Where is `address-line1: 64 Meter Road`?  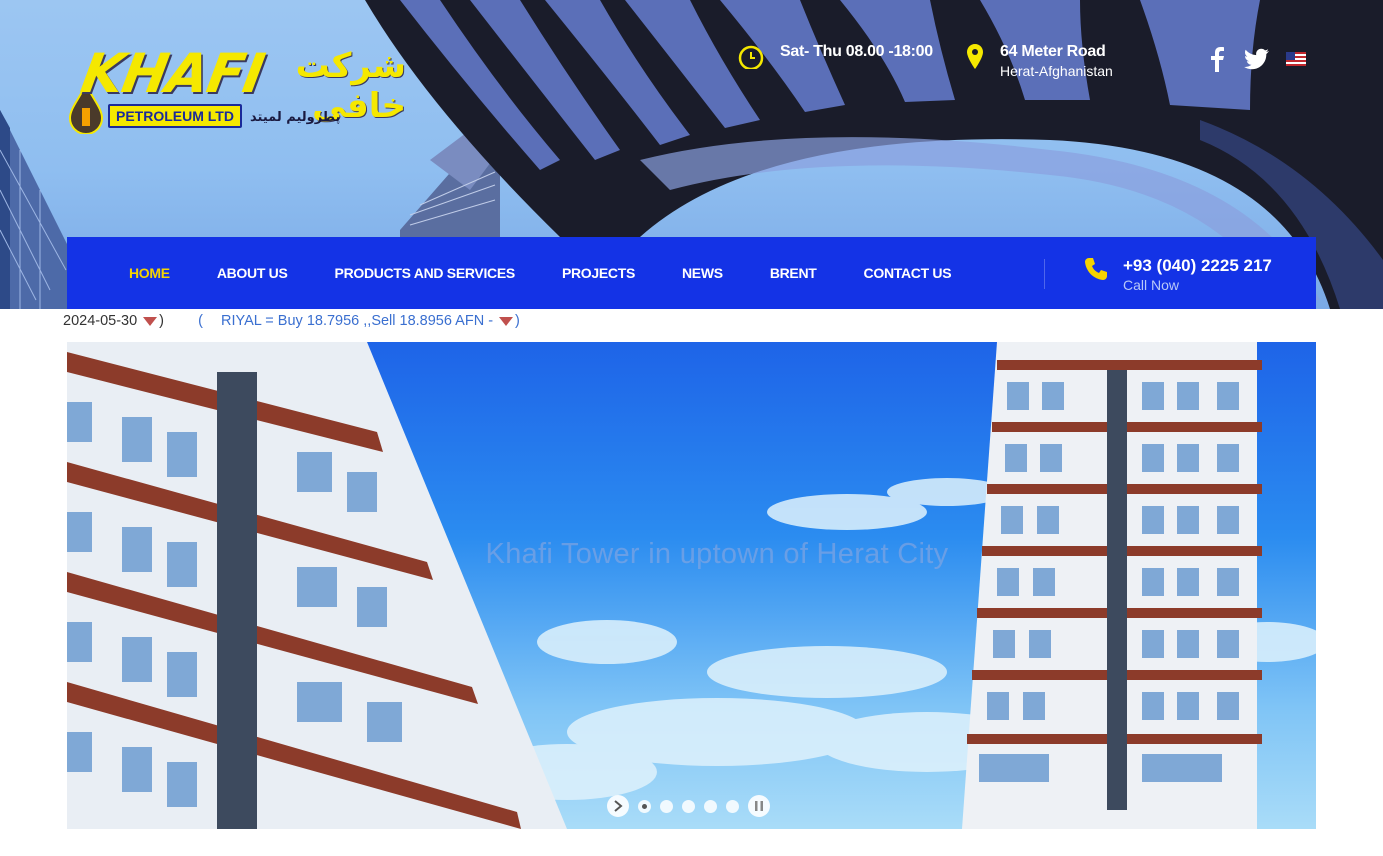 address-line1: 64 Meter Road is located at coordinates (1053, 51).